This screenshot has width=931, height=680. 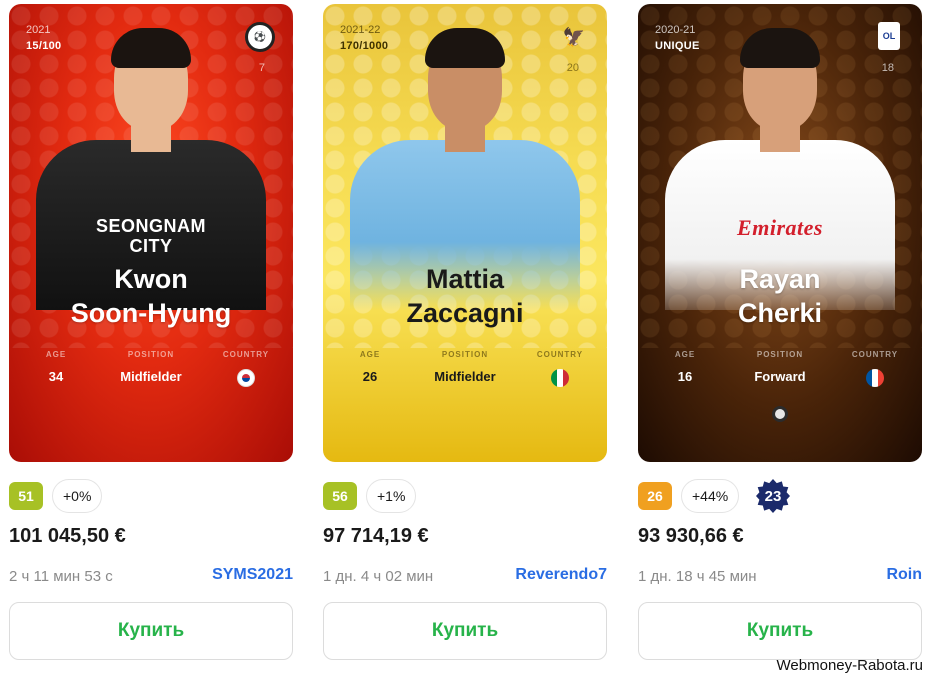 What do you see at coordinates (780, 376) in the screenshot?
I see `stat-position-value: Forward` at bounding box center [780, 376].